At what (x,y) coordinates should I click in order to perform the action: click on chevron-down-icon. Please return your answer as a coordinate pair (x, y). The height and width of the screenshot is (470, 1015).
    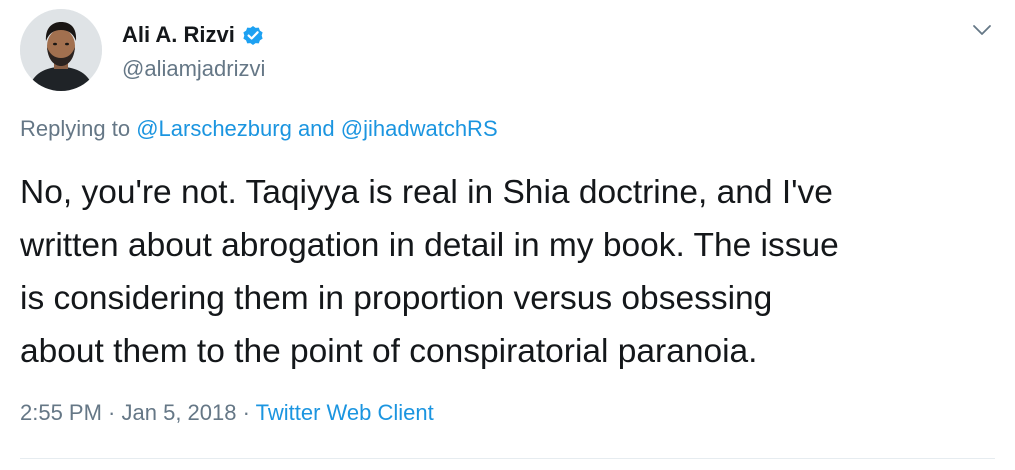
    Looking at the image, I should click on (982, 30).